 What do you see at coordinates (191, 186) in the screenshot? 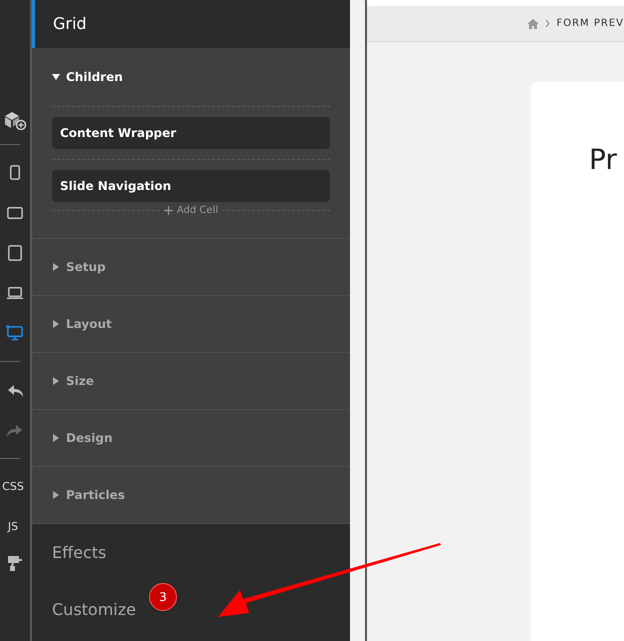
I see `child-item: Slide Navigation` at bounding box center [191, 186].